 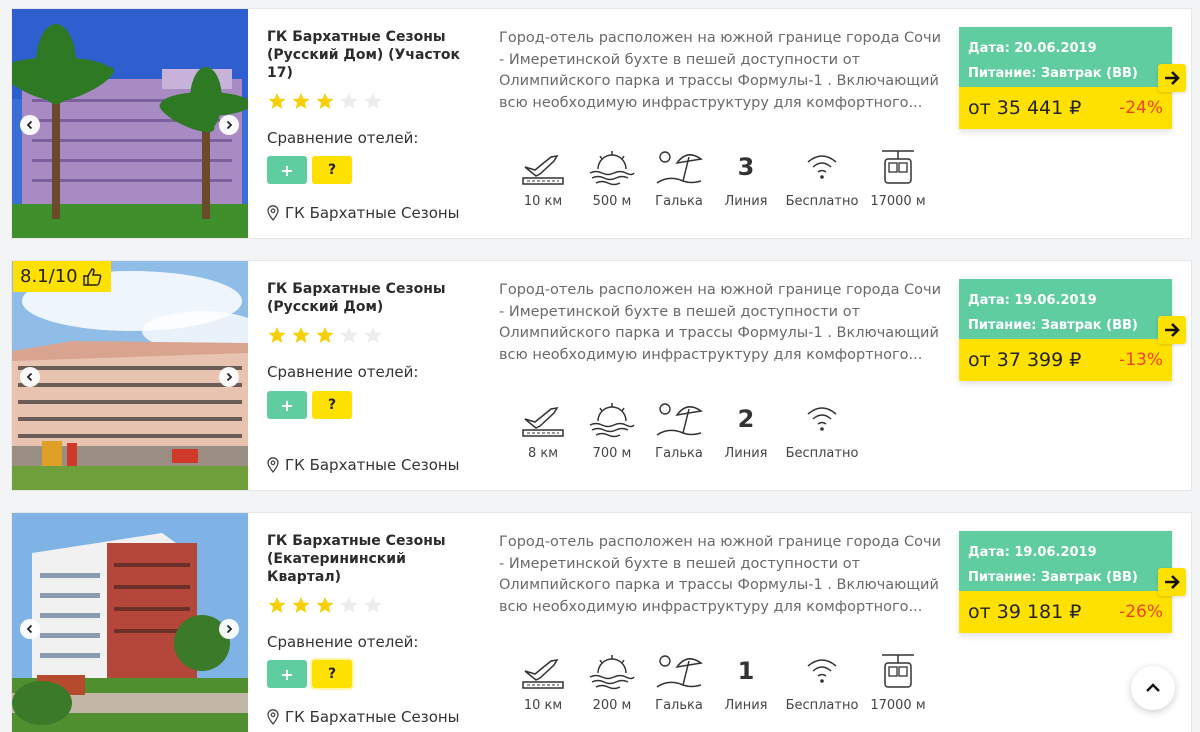 I want to click on price: от 35 441 ₽, so click(x=1025, y=108).